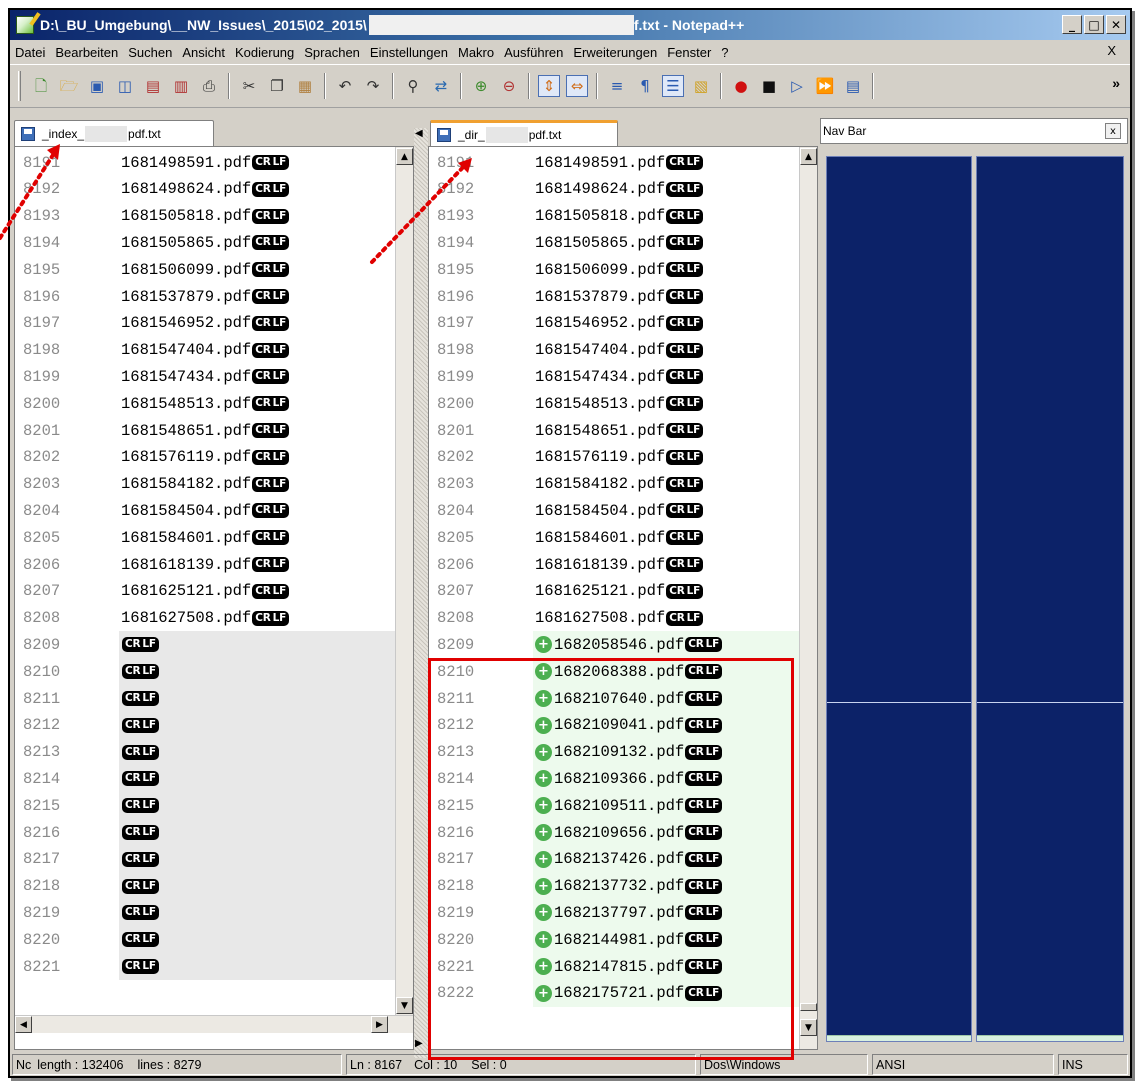 The width and height of the screenshot is (1139, 1084). Describe the element at coordinates (421, 211) in the screenshot. I see `annotation-arrow-right` at that location.